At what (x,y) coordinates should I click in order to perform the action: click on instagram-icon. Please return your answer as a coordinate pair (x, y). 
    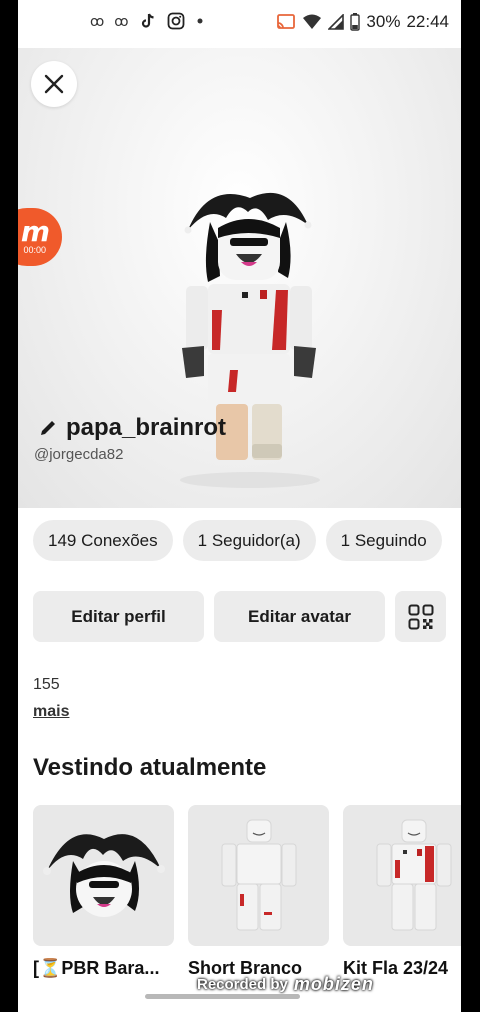
    Looking at the image, I should click on (175, 21).